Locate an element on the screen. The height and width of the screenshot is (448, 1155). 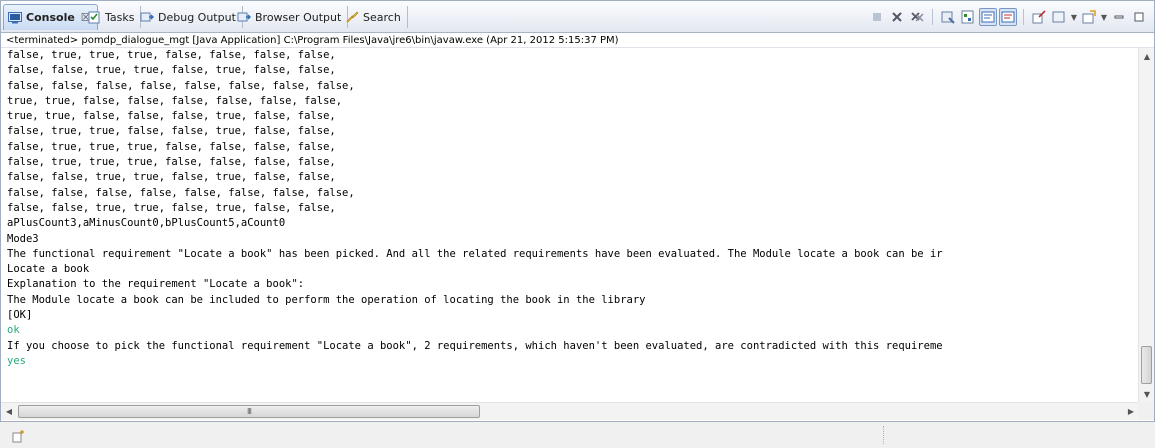
search-icon is located at coordinates (352, 17).